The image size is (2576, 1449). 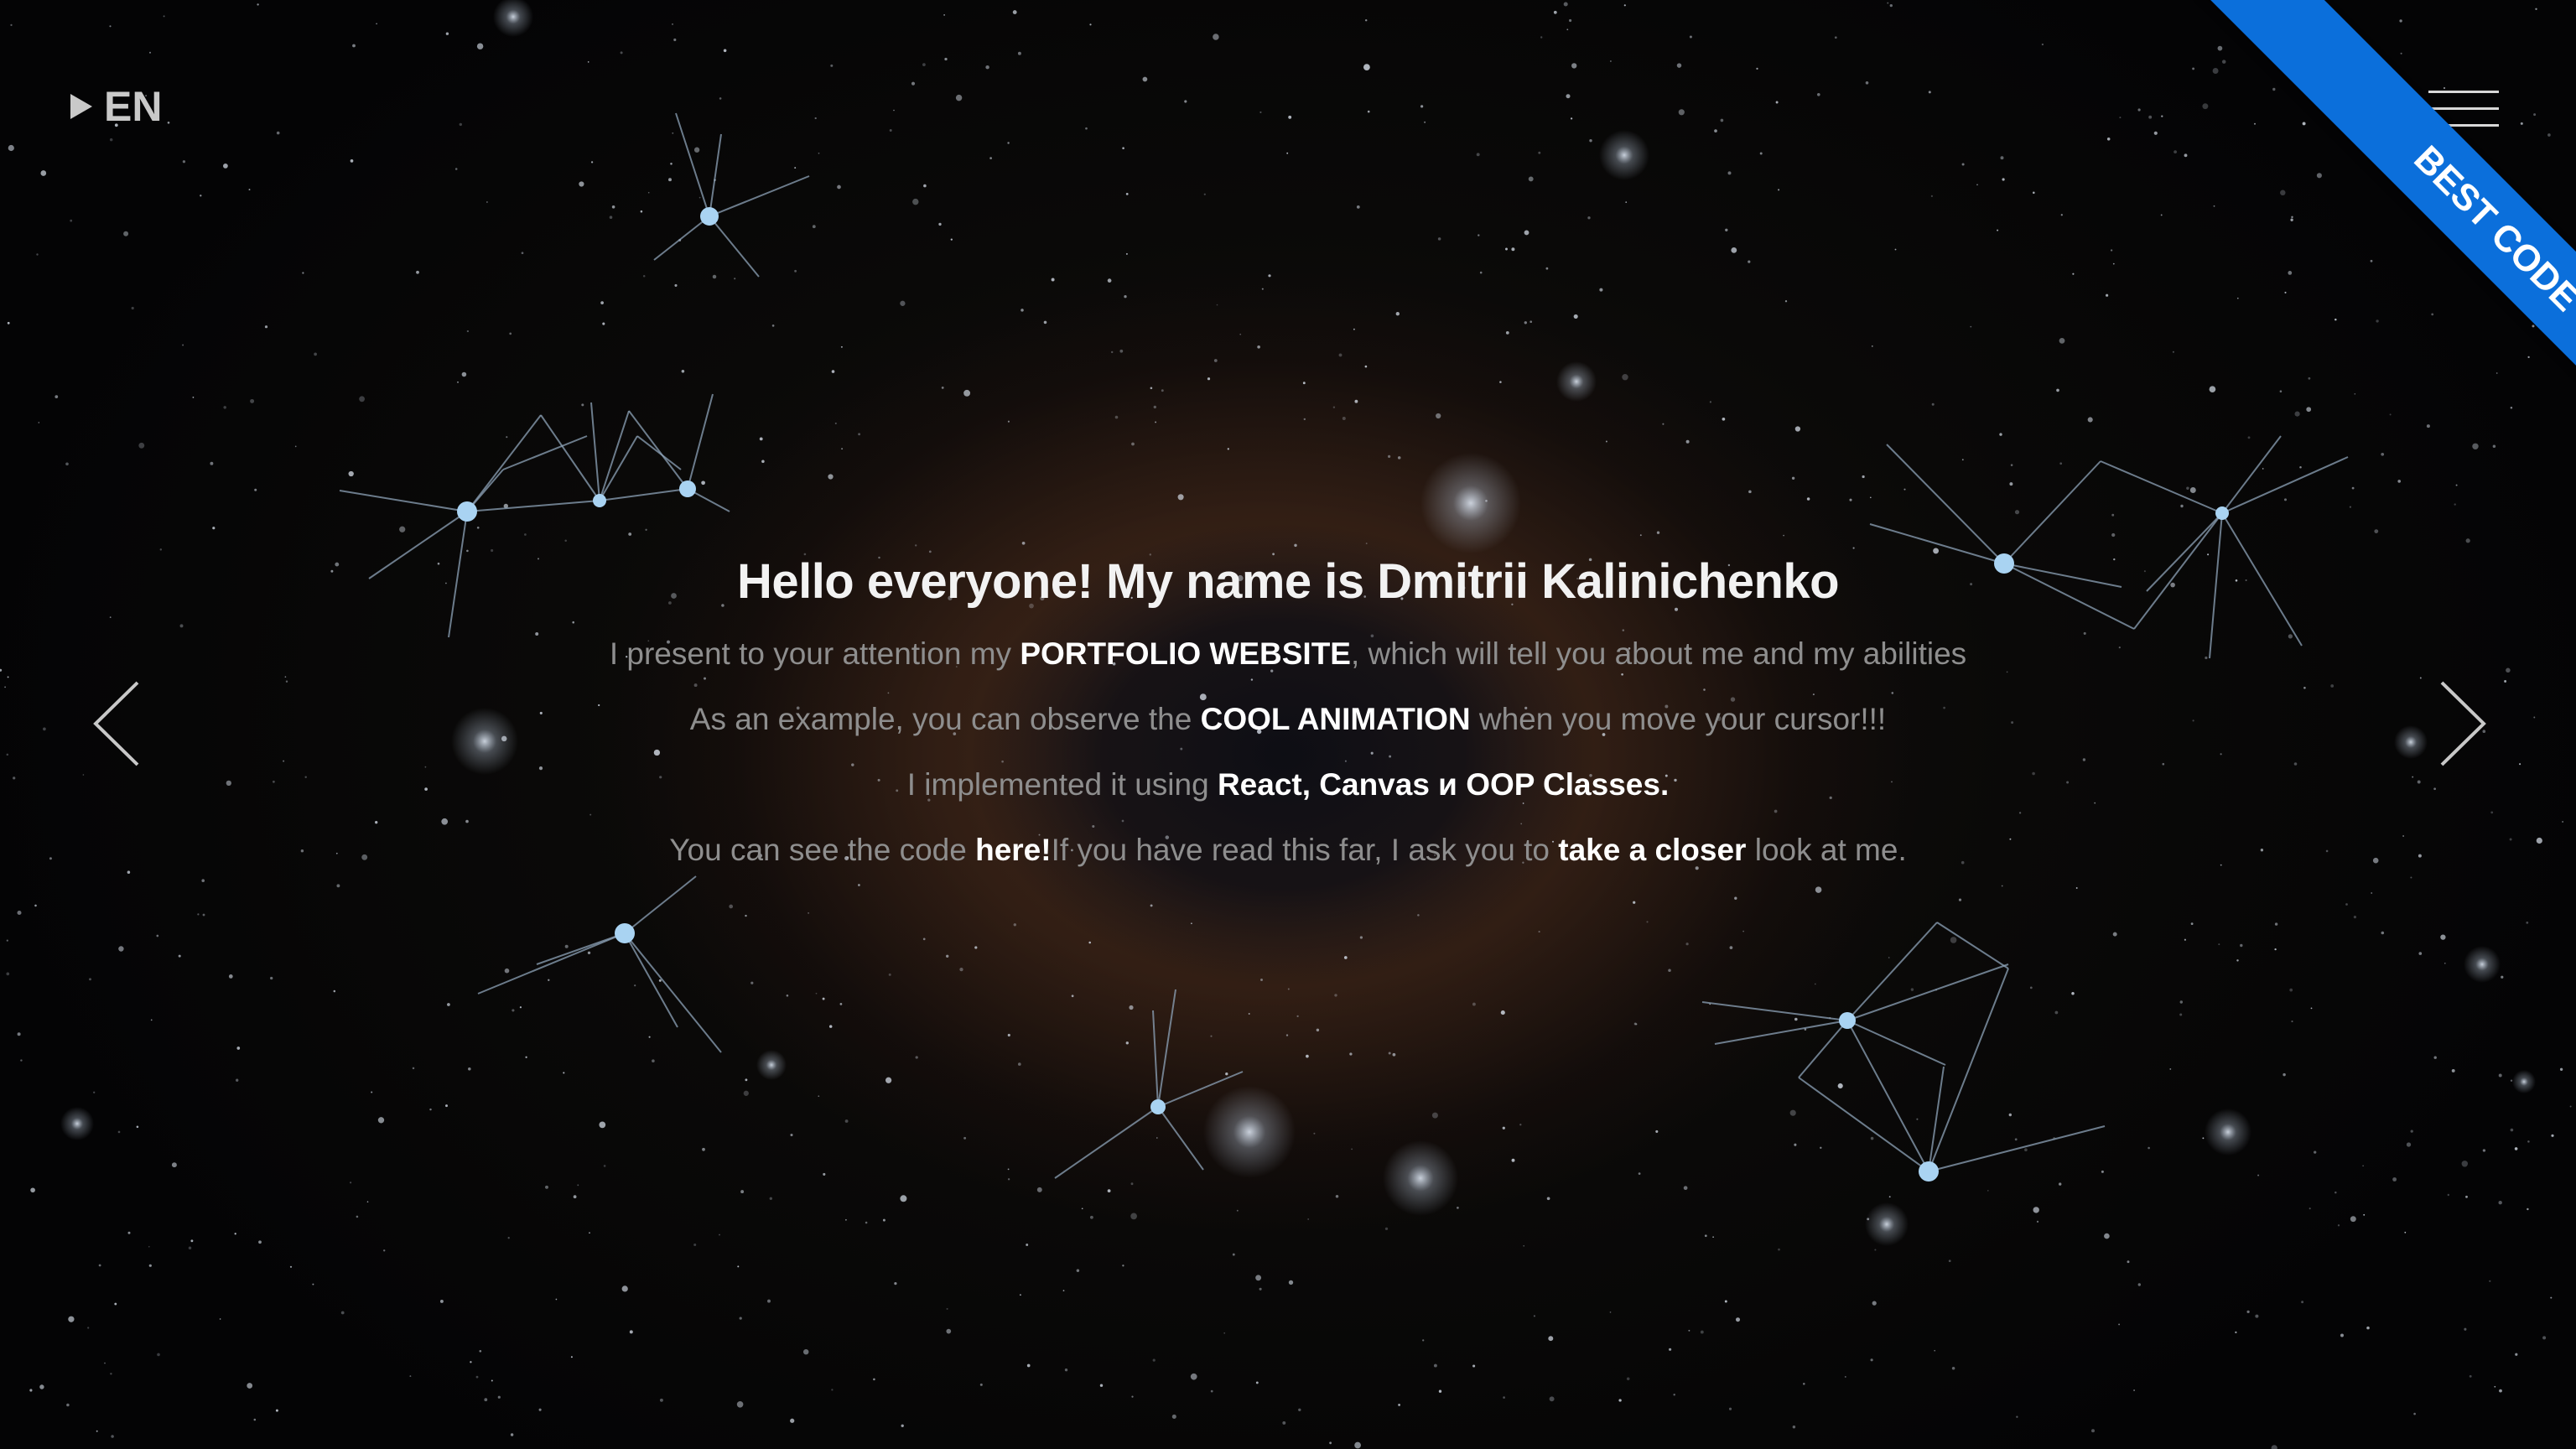 What do you see at coordinates (116, 723) in the screenshot?
I see `chevron-left-icon` at bounding box center [116, 723].